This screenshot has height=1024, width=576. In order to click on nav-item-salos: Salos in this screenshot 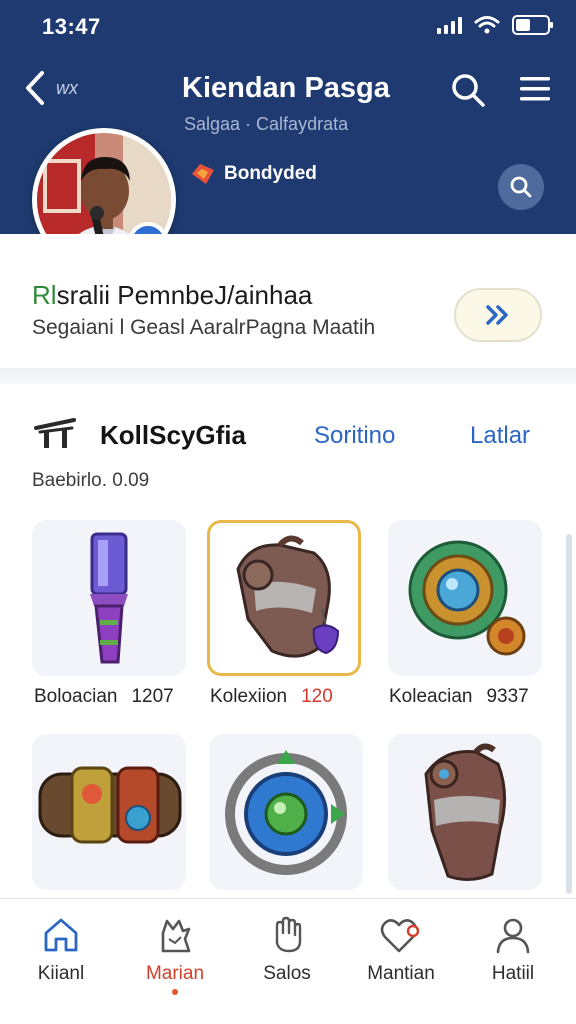, I will do `click(287, 950)`.